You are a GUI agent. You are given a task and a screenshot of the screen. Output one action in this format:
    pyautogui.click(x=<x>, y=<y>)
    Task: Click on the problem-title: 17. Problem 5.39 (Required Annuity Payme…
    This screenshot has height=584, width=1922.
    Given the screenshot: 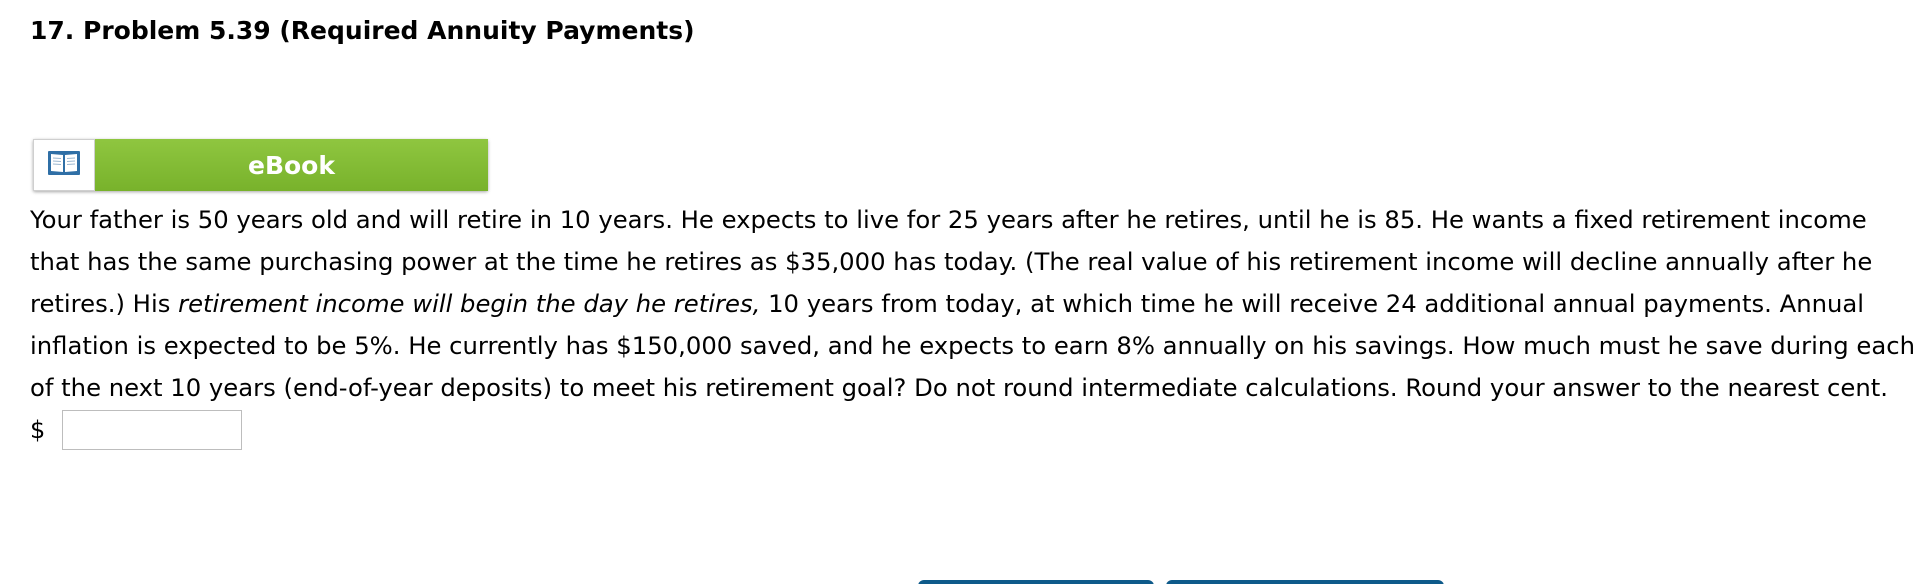 What is the action you would take?
    pyautogui.click(x=362, y=30)
    